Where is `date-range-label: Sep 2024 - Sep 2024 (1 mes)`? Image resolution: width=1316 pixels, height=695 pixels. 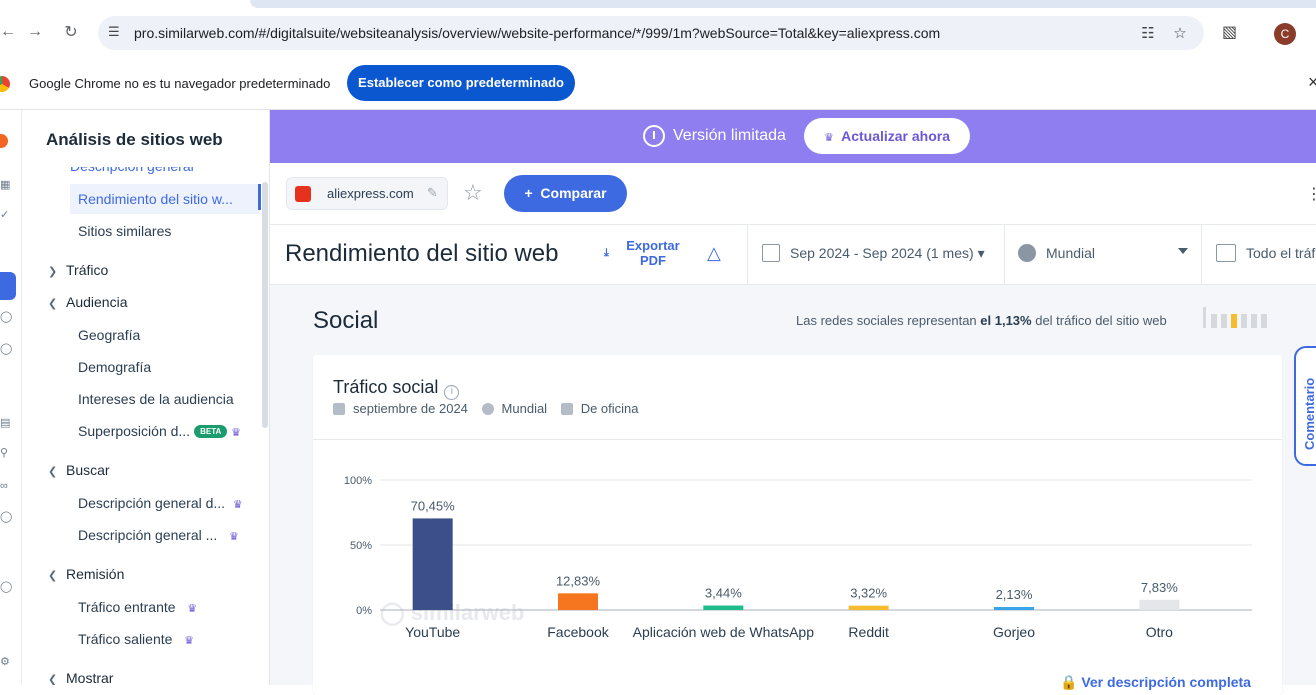
date-range-label: Sep 2024 - Sep 2024 (1 mes) is located at coordinates (882, 253).